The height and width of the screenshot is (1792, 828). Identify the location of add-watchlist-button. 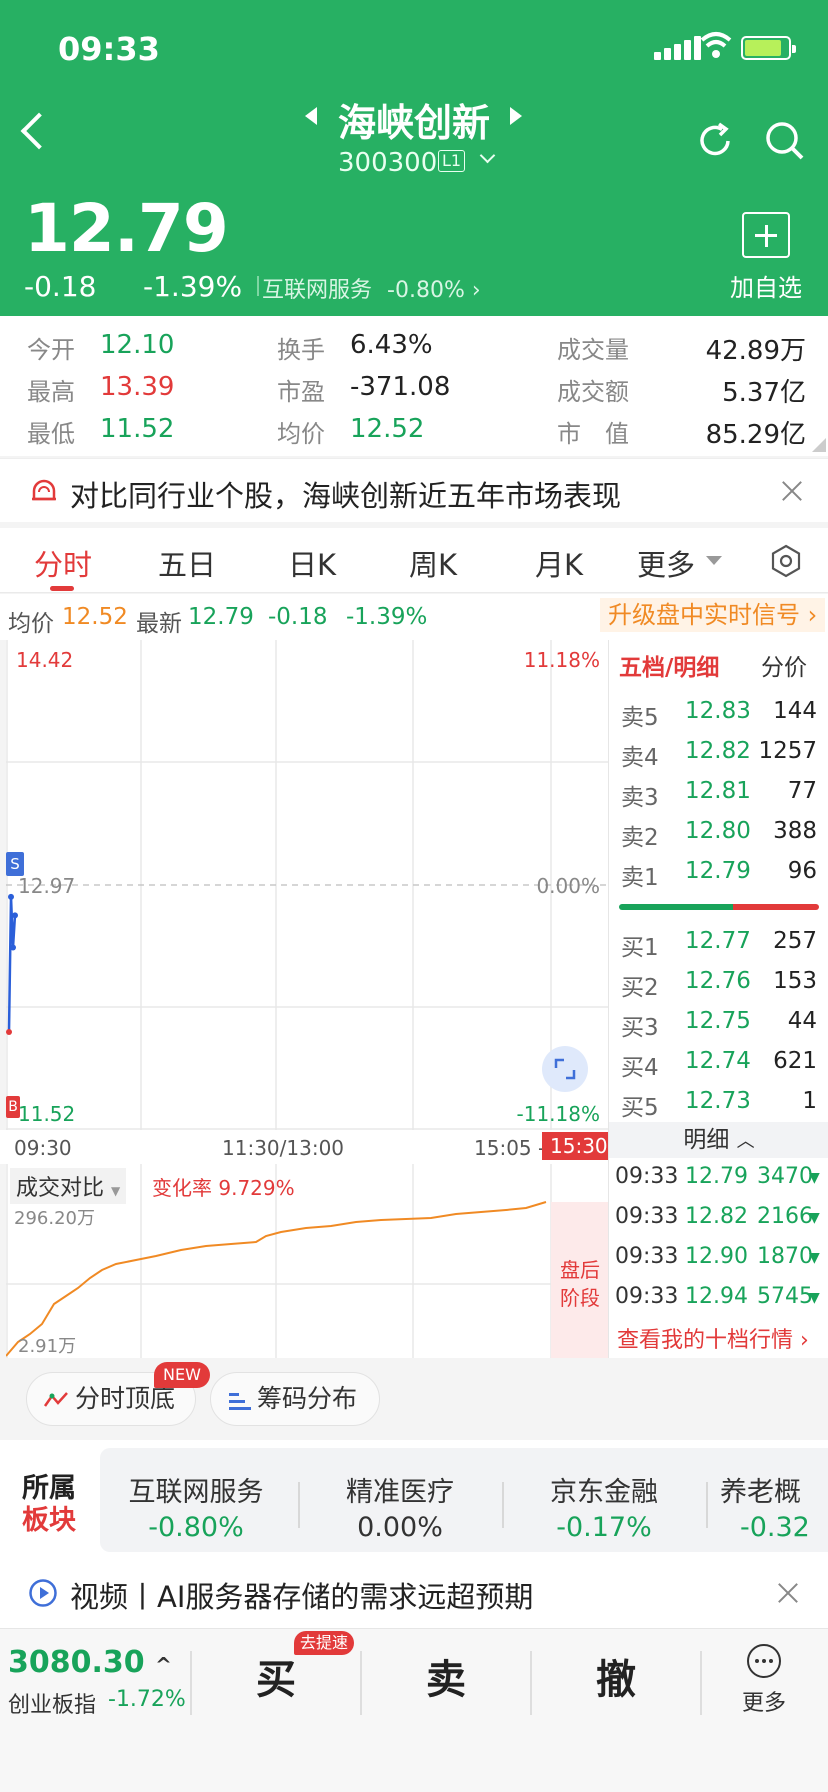
(766, 235).